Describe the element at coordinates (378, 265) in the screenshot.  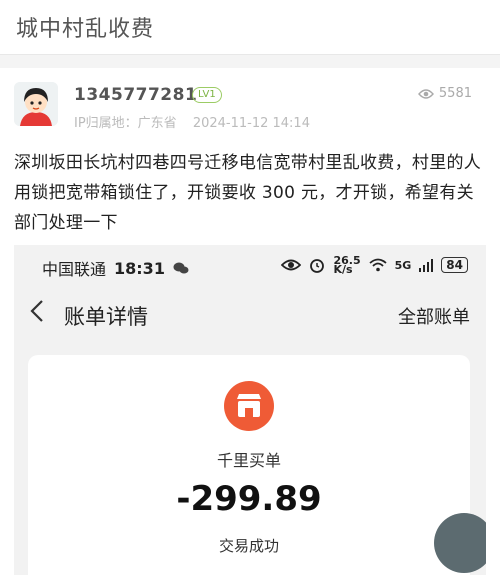
I see `wifi-icon` at that location.